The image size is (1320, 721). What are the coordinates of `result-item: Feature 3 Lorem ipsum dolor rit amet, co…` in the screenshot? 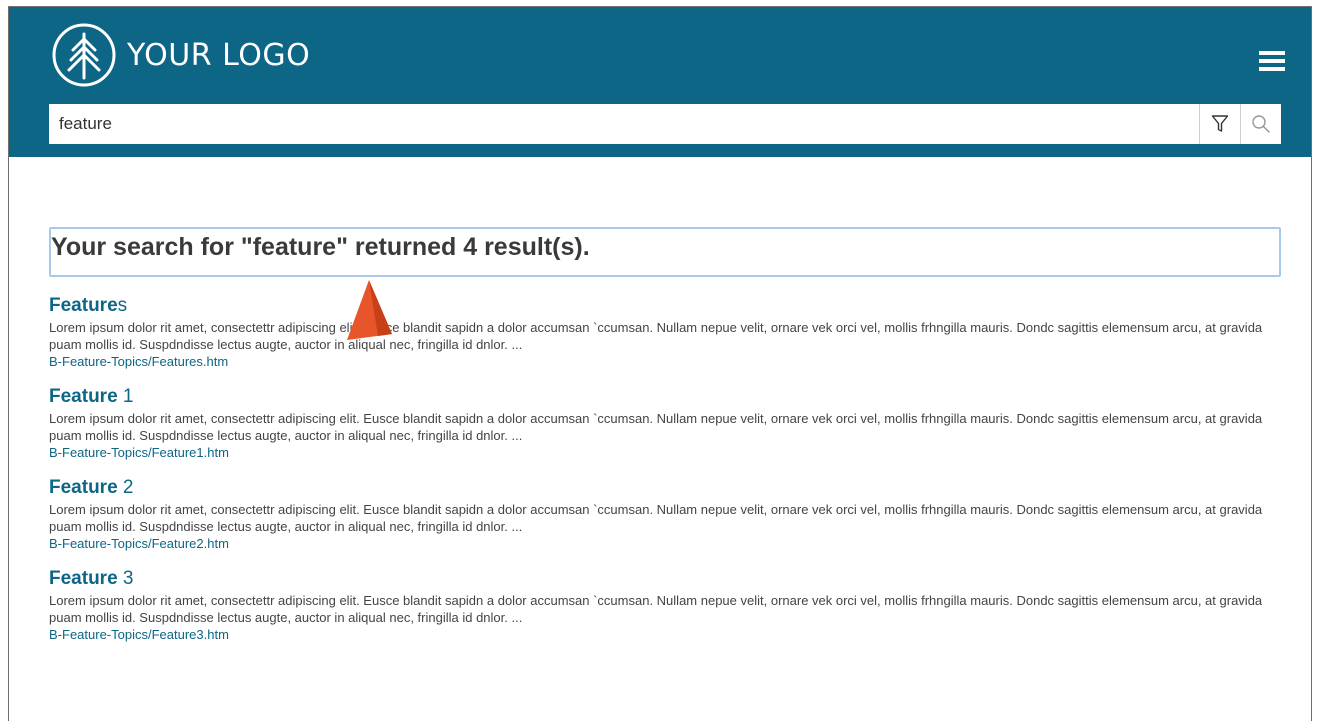 It's located at (665, 605).